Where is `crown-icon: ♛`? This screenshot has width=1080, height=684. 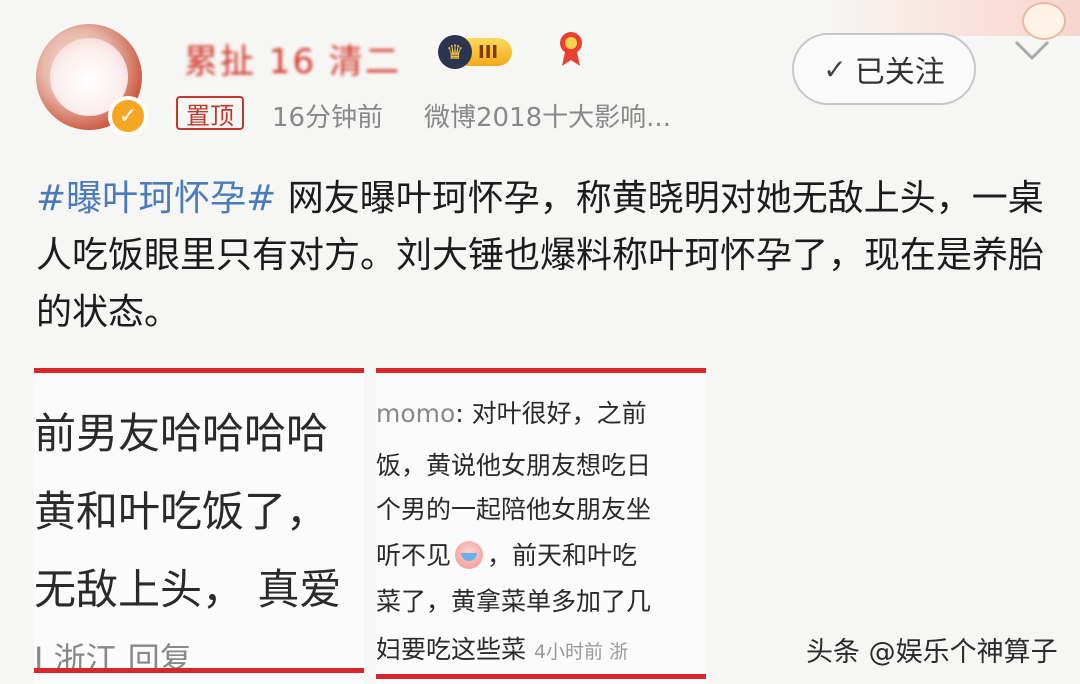
crown-icon: ♛ is located at coordinates (455, 52).